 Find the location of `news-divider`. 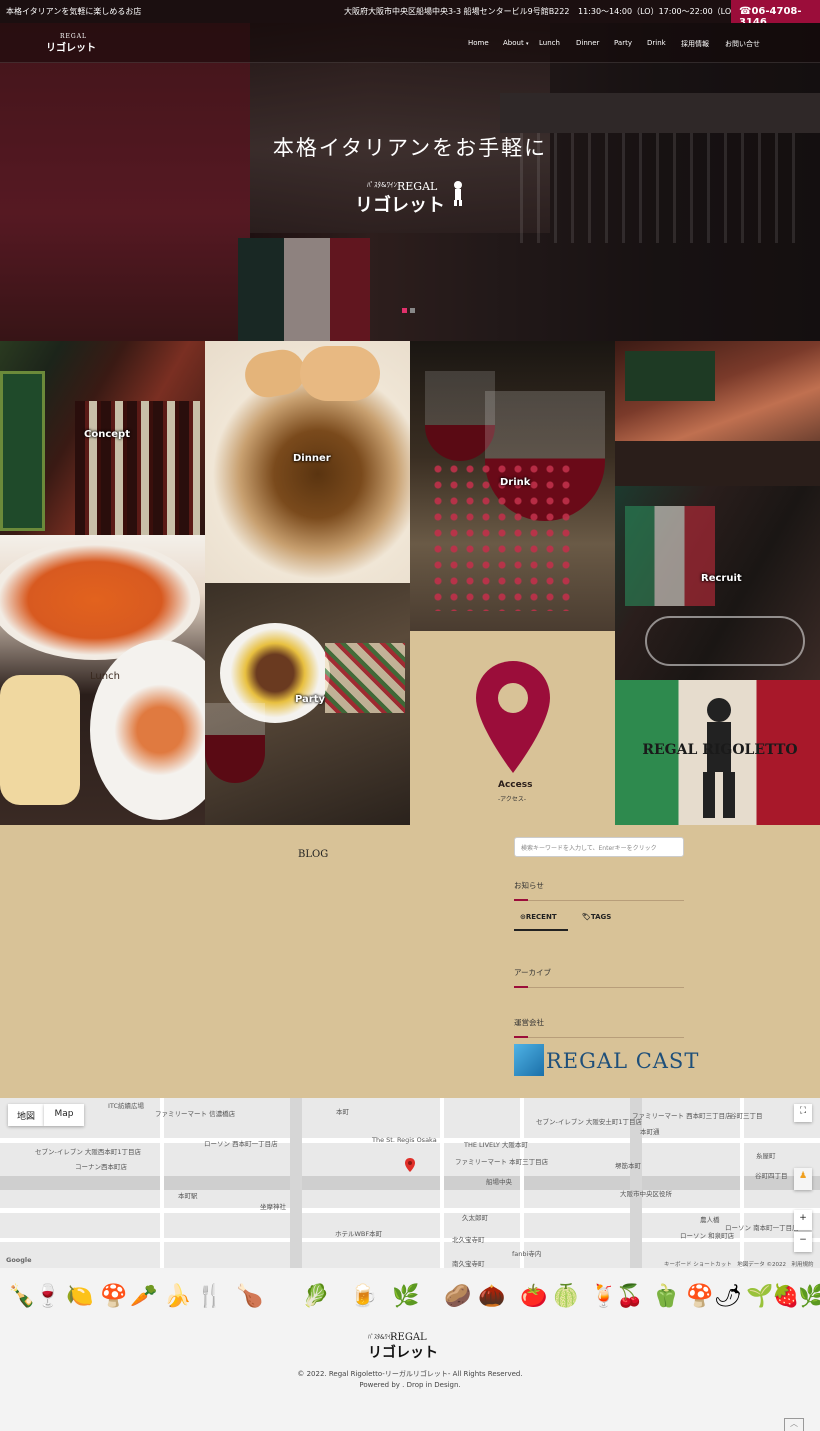

news-divider is located at coordinates (599, 900).